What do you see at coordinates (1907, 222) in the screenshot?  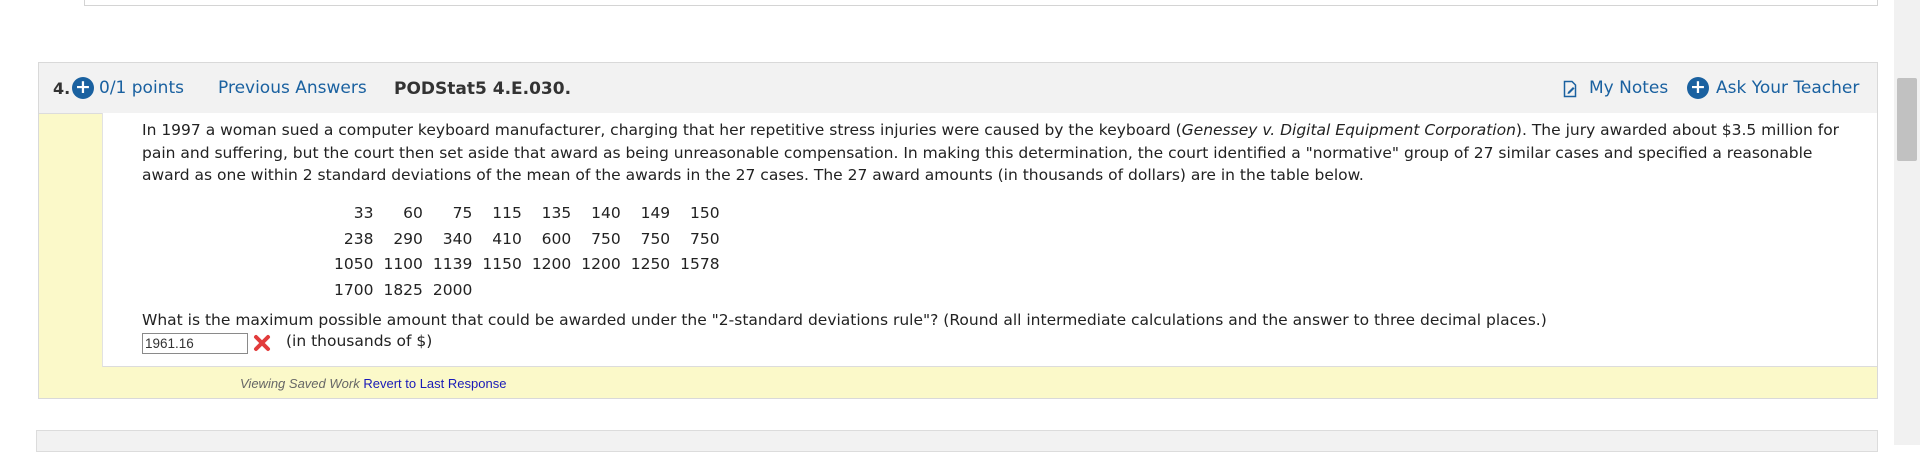 I see `scrollbar-track` at bounding box center [1907, 222].